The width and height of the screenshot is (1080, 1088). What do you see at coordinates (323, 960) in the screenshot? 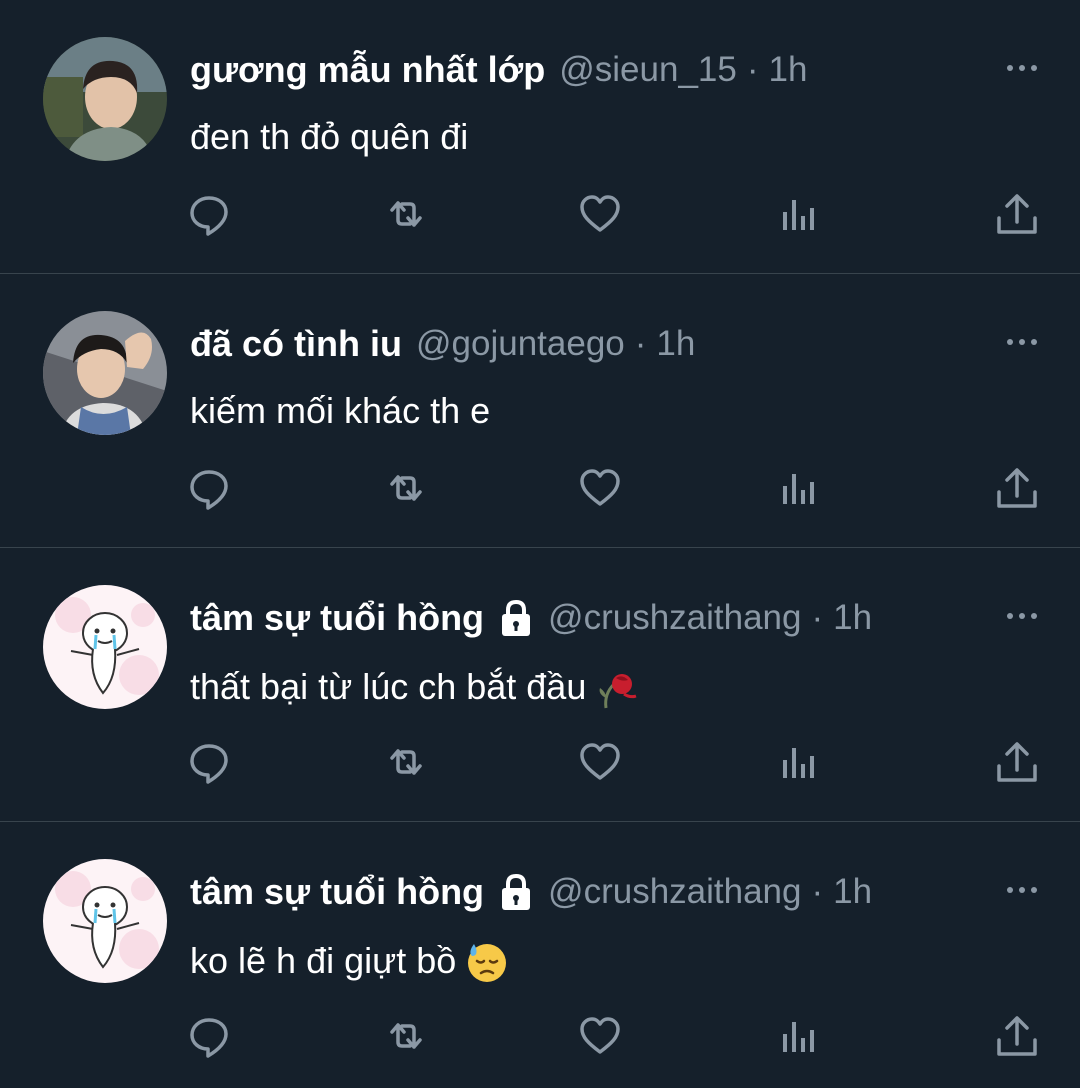
I see `tweet-text-content: ko lẽ h đi giựt bồ` at bounding box center [323, 960].